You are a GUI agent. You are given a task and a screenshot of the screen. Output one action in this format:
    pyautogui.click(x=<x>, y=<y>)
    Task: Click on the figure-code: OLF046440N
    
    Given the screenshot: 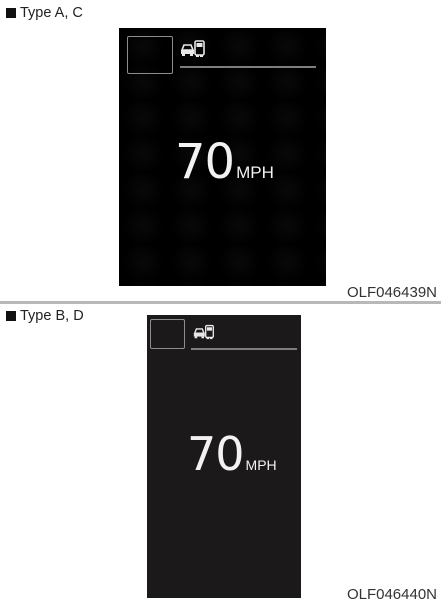 What is the action you would take?
    pyautogui.click(x=391, y=594)
    